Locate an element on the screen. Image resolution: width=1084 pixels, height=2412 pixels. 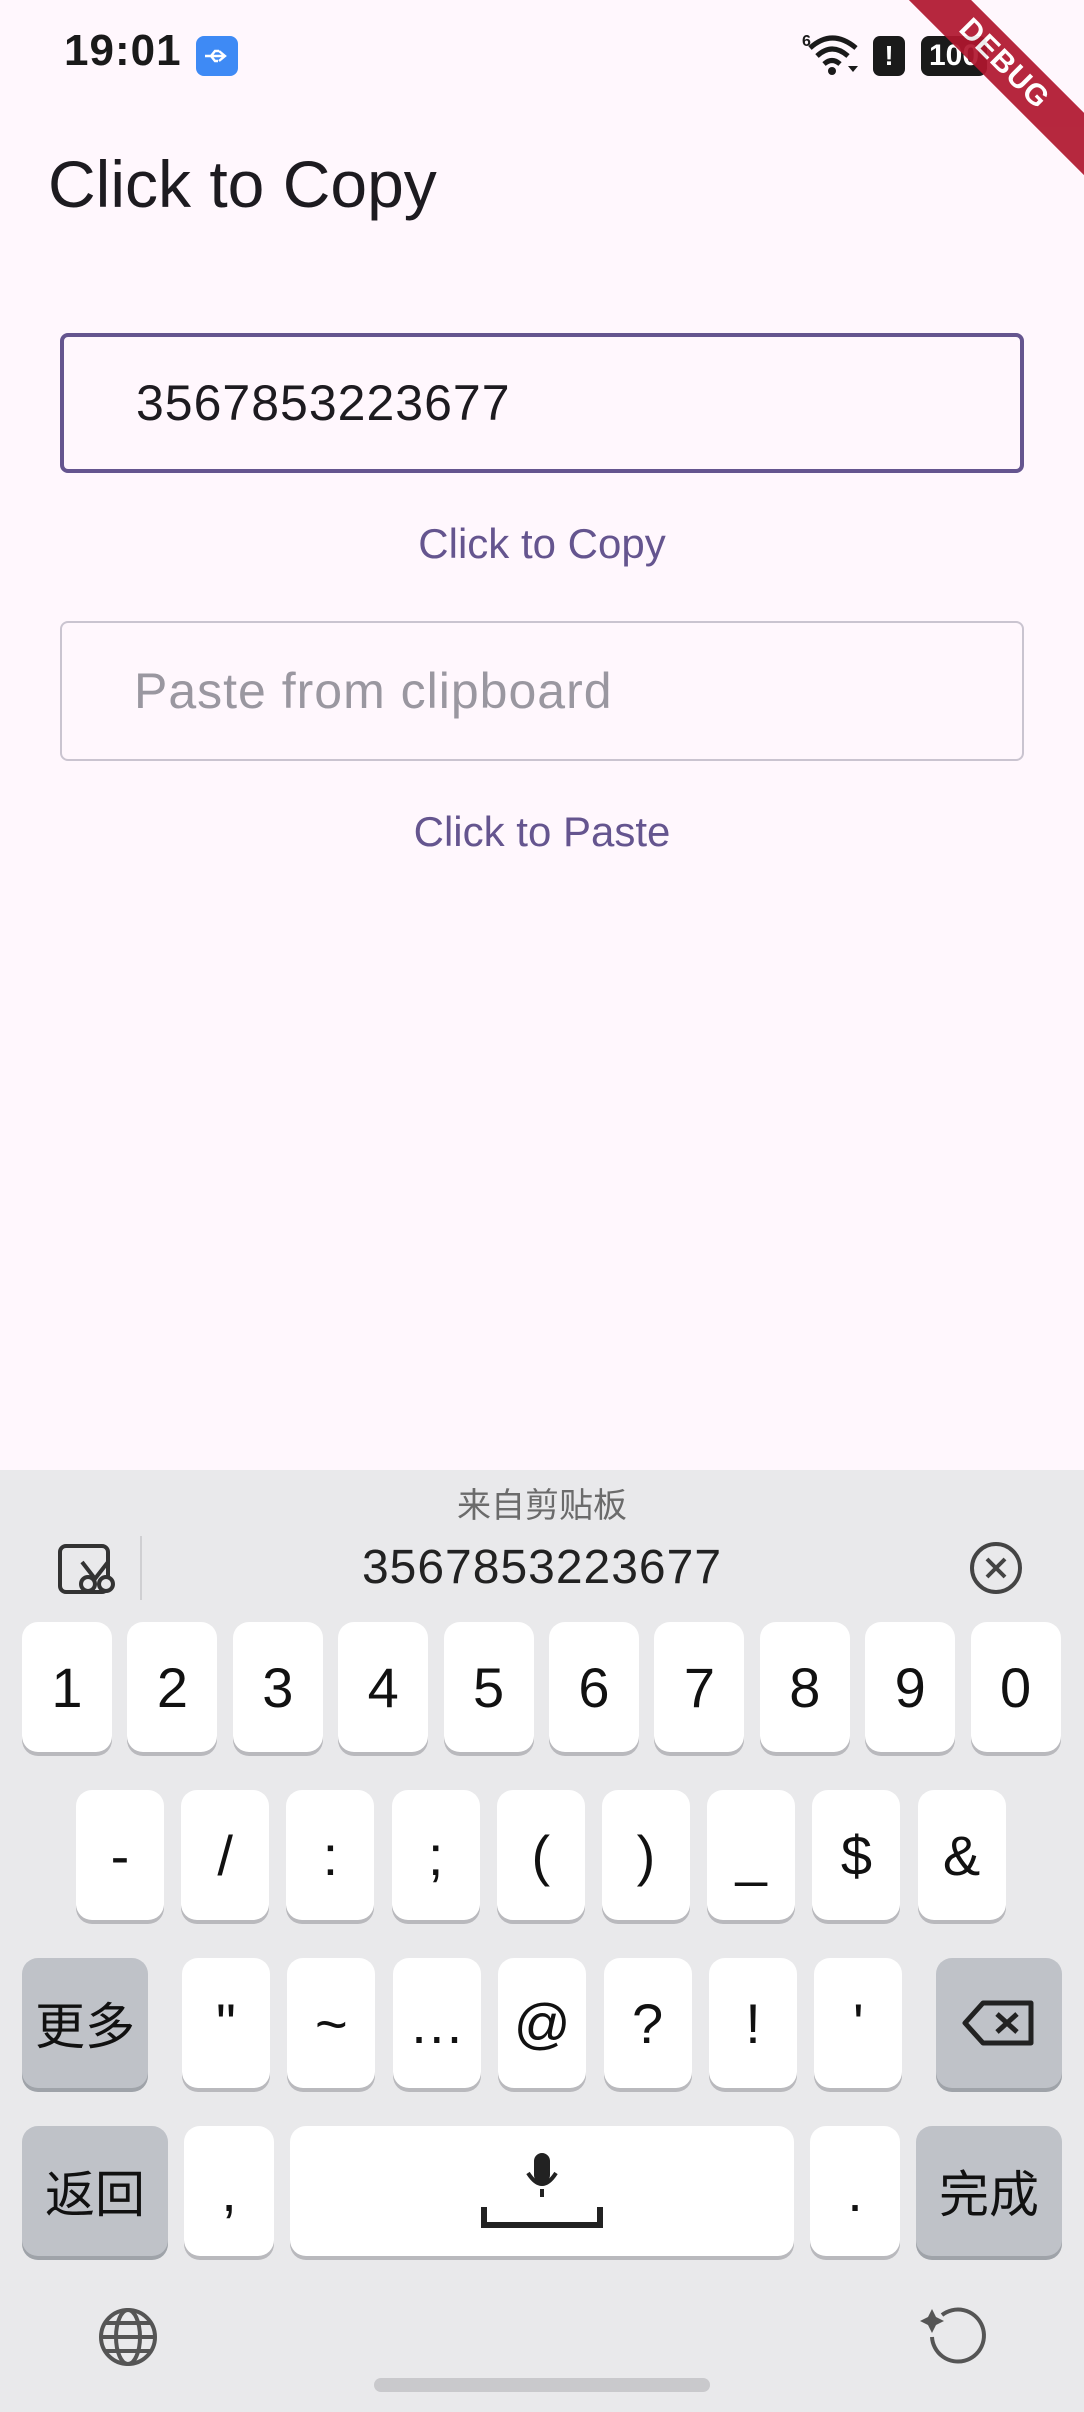
paste-text-field: Paste from clipboard is located at coordinates (542, 691).